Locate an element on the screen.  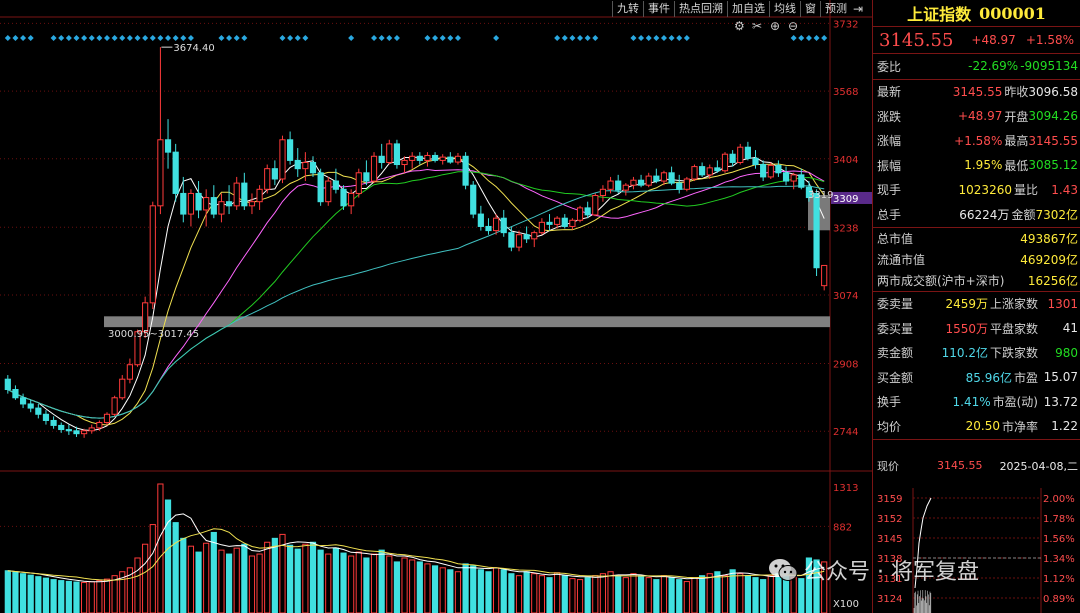
toolbar-forecast-button: 预测 is located at coordinates (835, 8).